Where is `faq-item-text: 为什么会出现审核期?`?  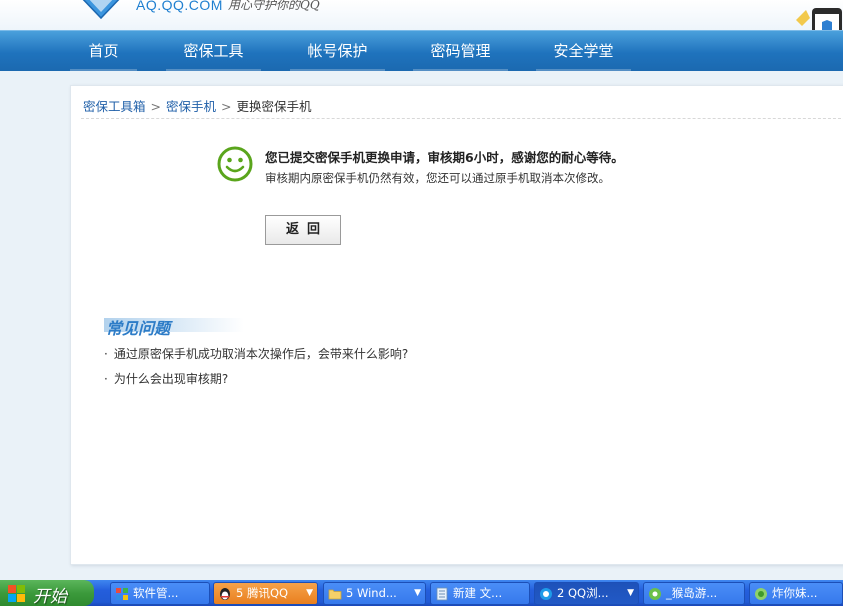 faq-item-text: 为什么会出现审核期? is located at coordinates (171, 379).